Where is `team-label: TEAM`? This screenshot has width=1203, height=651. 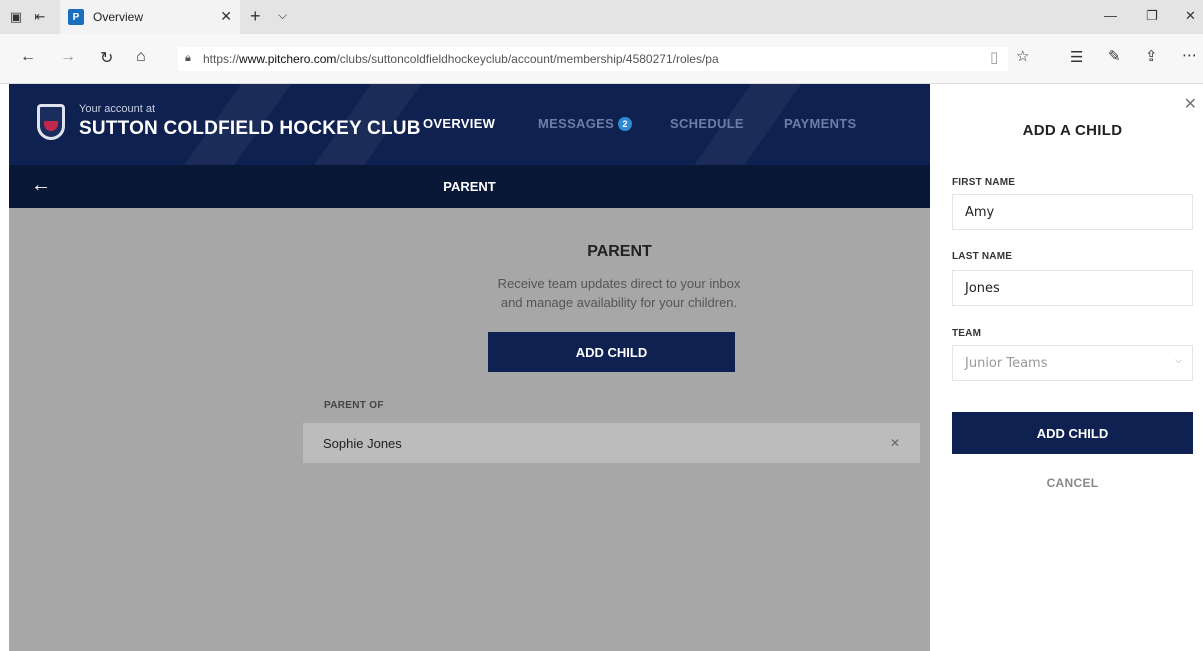 team-label: TEAM is located at coordinates (967, 333).